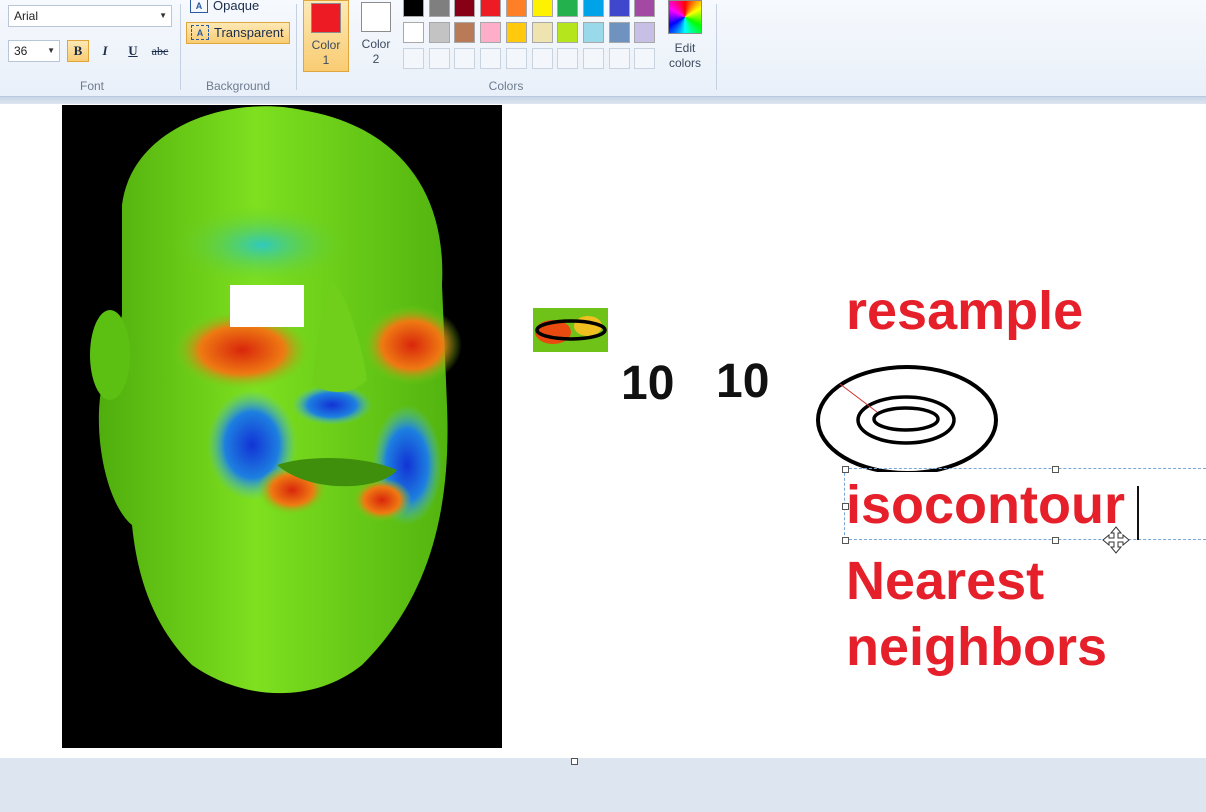 The image size is (1206, 812). I want to click on edit-colors-button: Edit colors, so click(685, 35).